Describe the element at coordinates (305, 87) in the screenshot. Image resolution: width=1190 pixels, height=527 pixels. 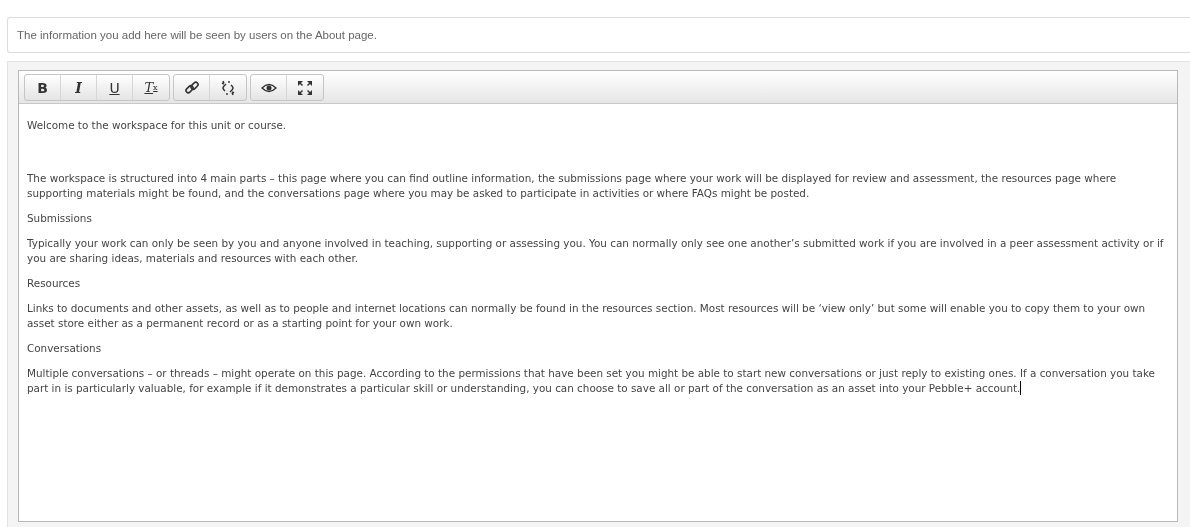
I see `expand-icon` at that location.